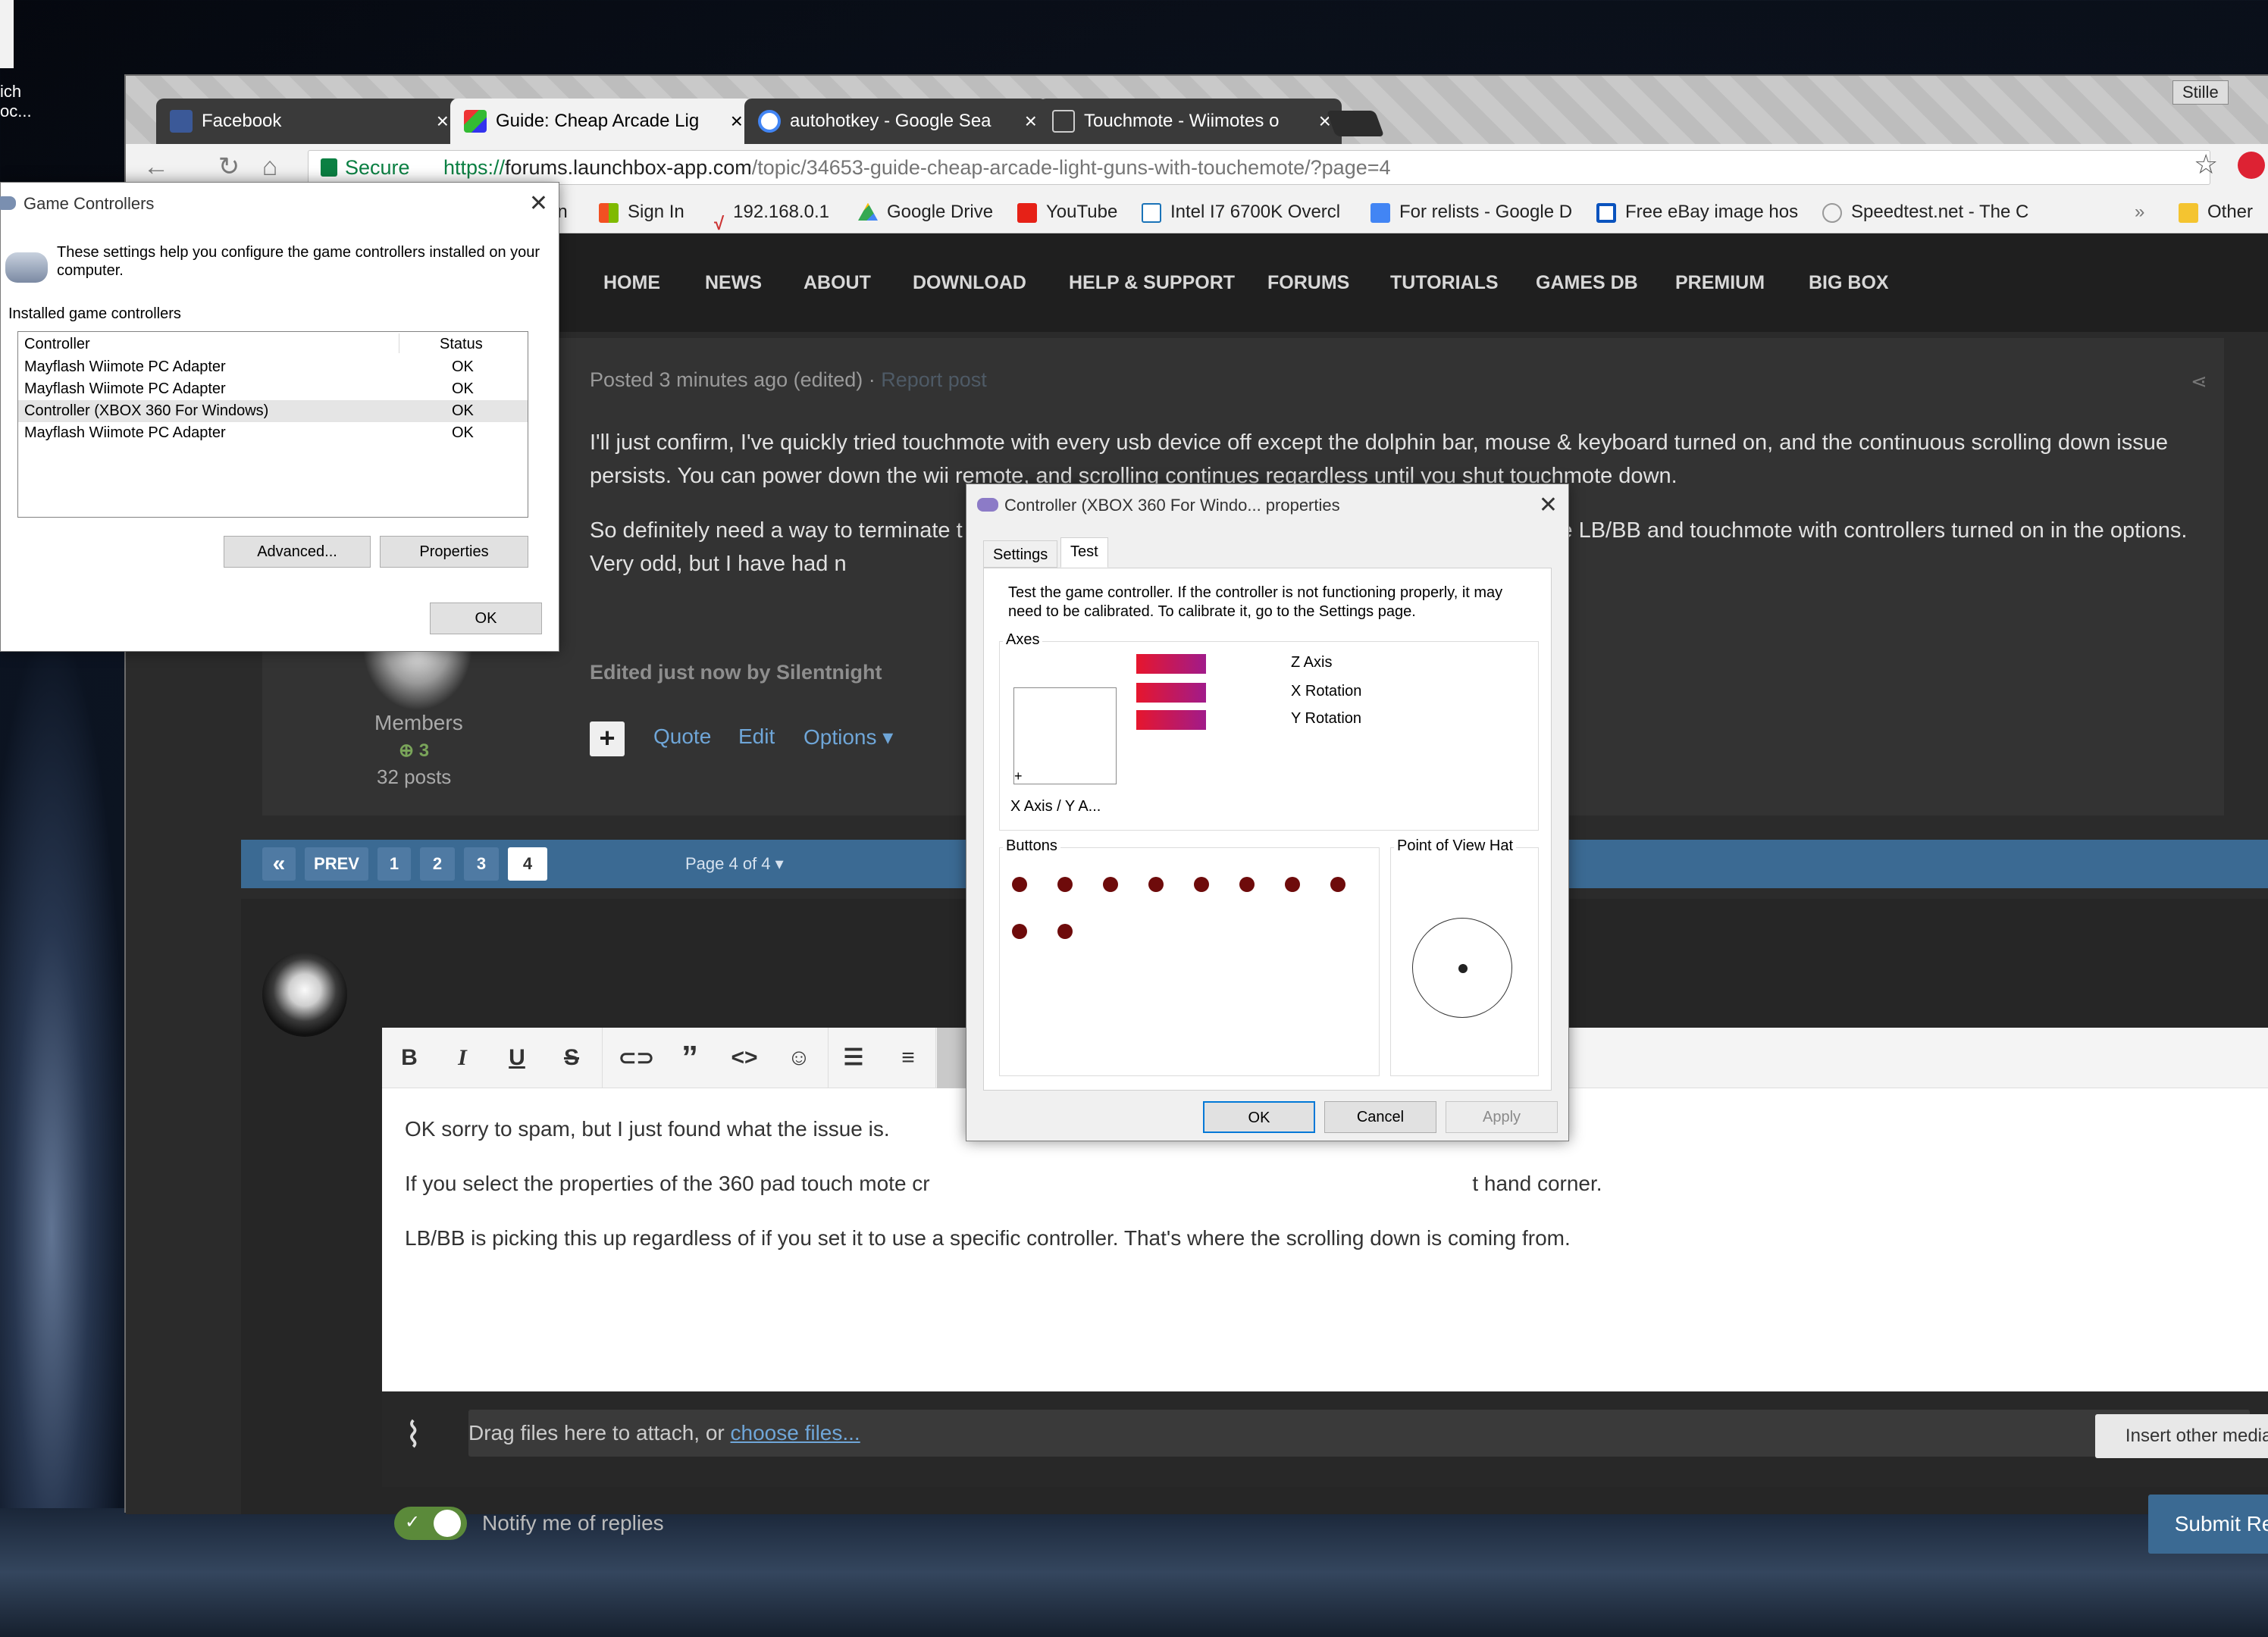 The height and width of the screenshot is (1637, 2268). Describe the element at coordinates (2139, 212) in the screenshot. I see `bookmarks-overflow-chevron: »` at that location.